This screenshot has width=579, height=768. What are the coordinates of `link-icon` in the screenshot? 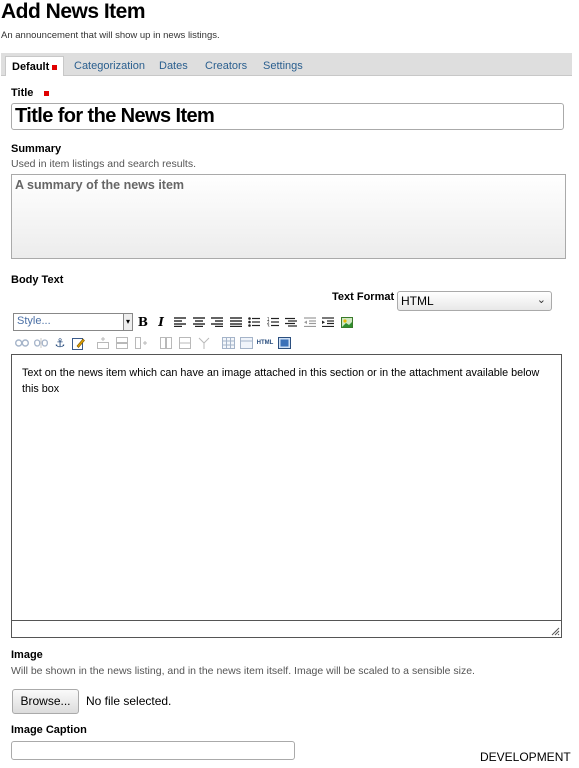 It's located at (22, 343).